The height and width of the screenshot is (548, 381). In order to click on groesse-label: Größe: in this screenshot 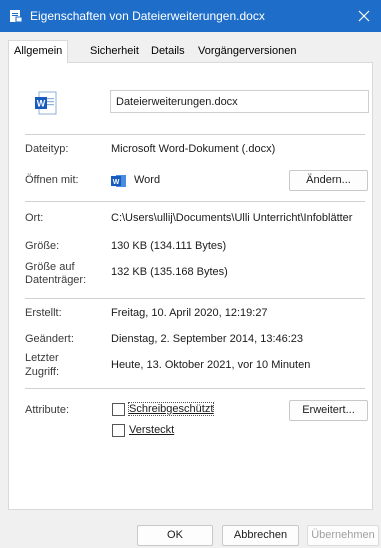, I will do `click(42, 246)`.